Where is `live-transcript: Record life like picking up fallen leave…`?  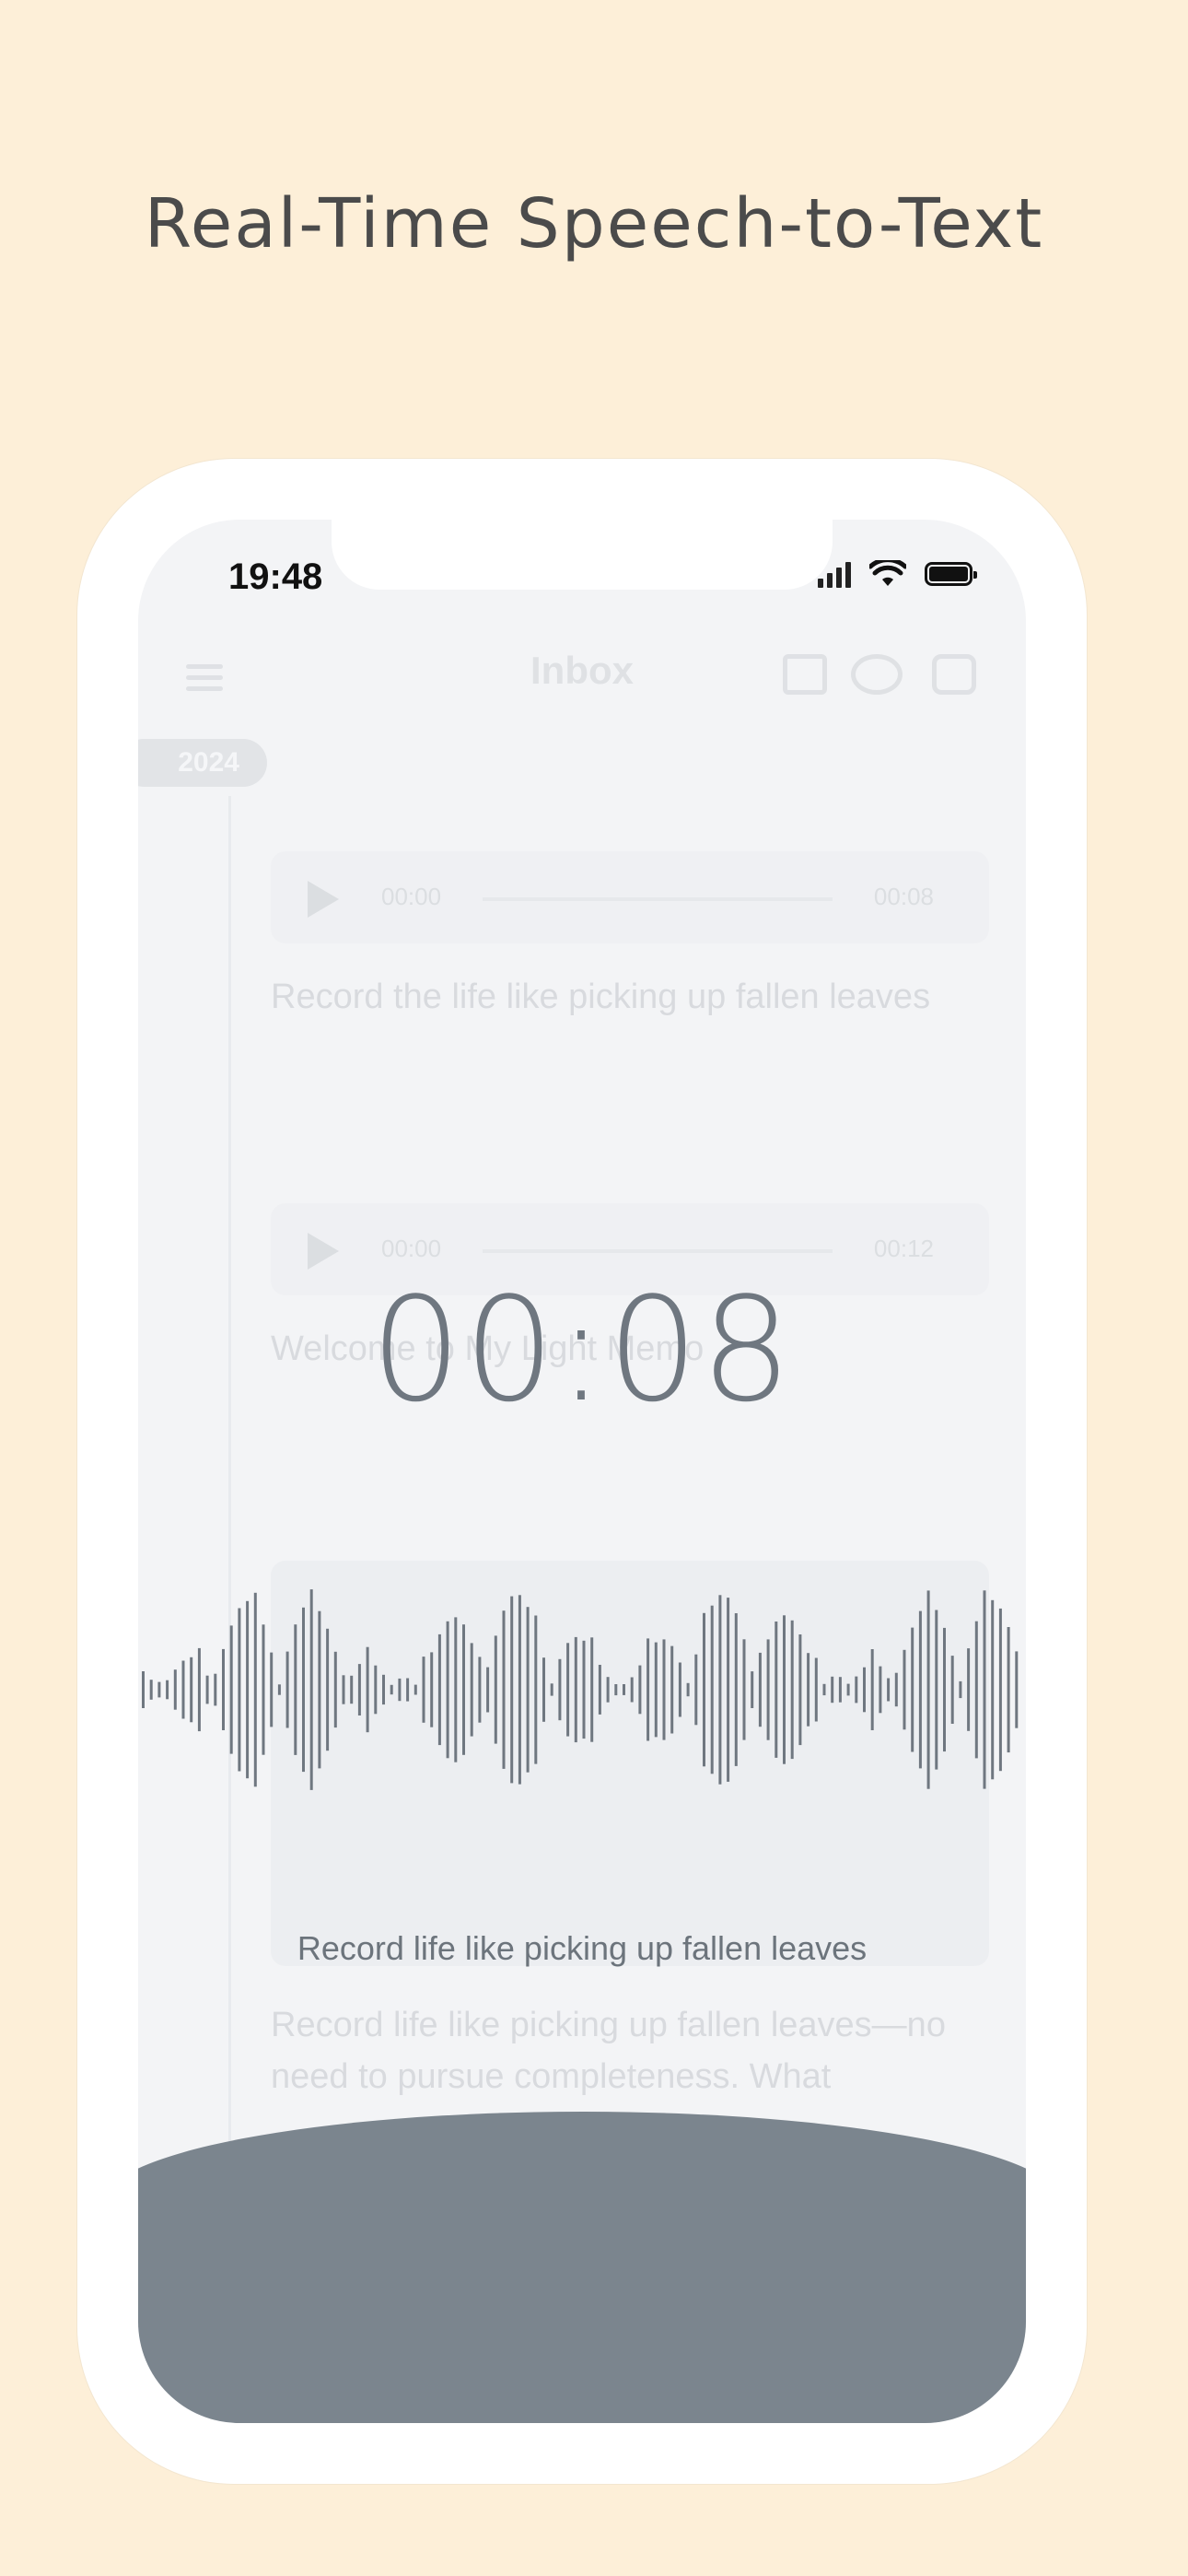 live-transcript: Record life like picking up fallen leave… is located at coordinates (582, 1948).